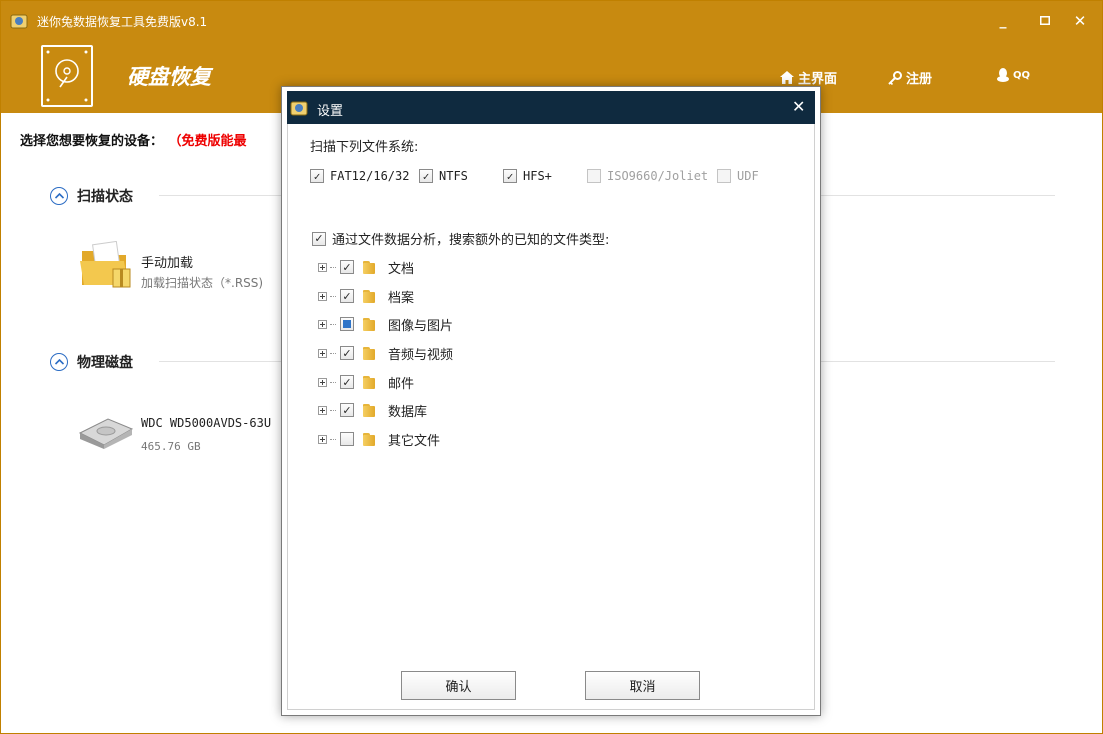 This screenshot has width=1103, height=734. Describe the element at coordinates (211, 141) in the screenshot. I see `free-version-warning: （免费版能最` at that location.